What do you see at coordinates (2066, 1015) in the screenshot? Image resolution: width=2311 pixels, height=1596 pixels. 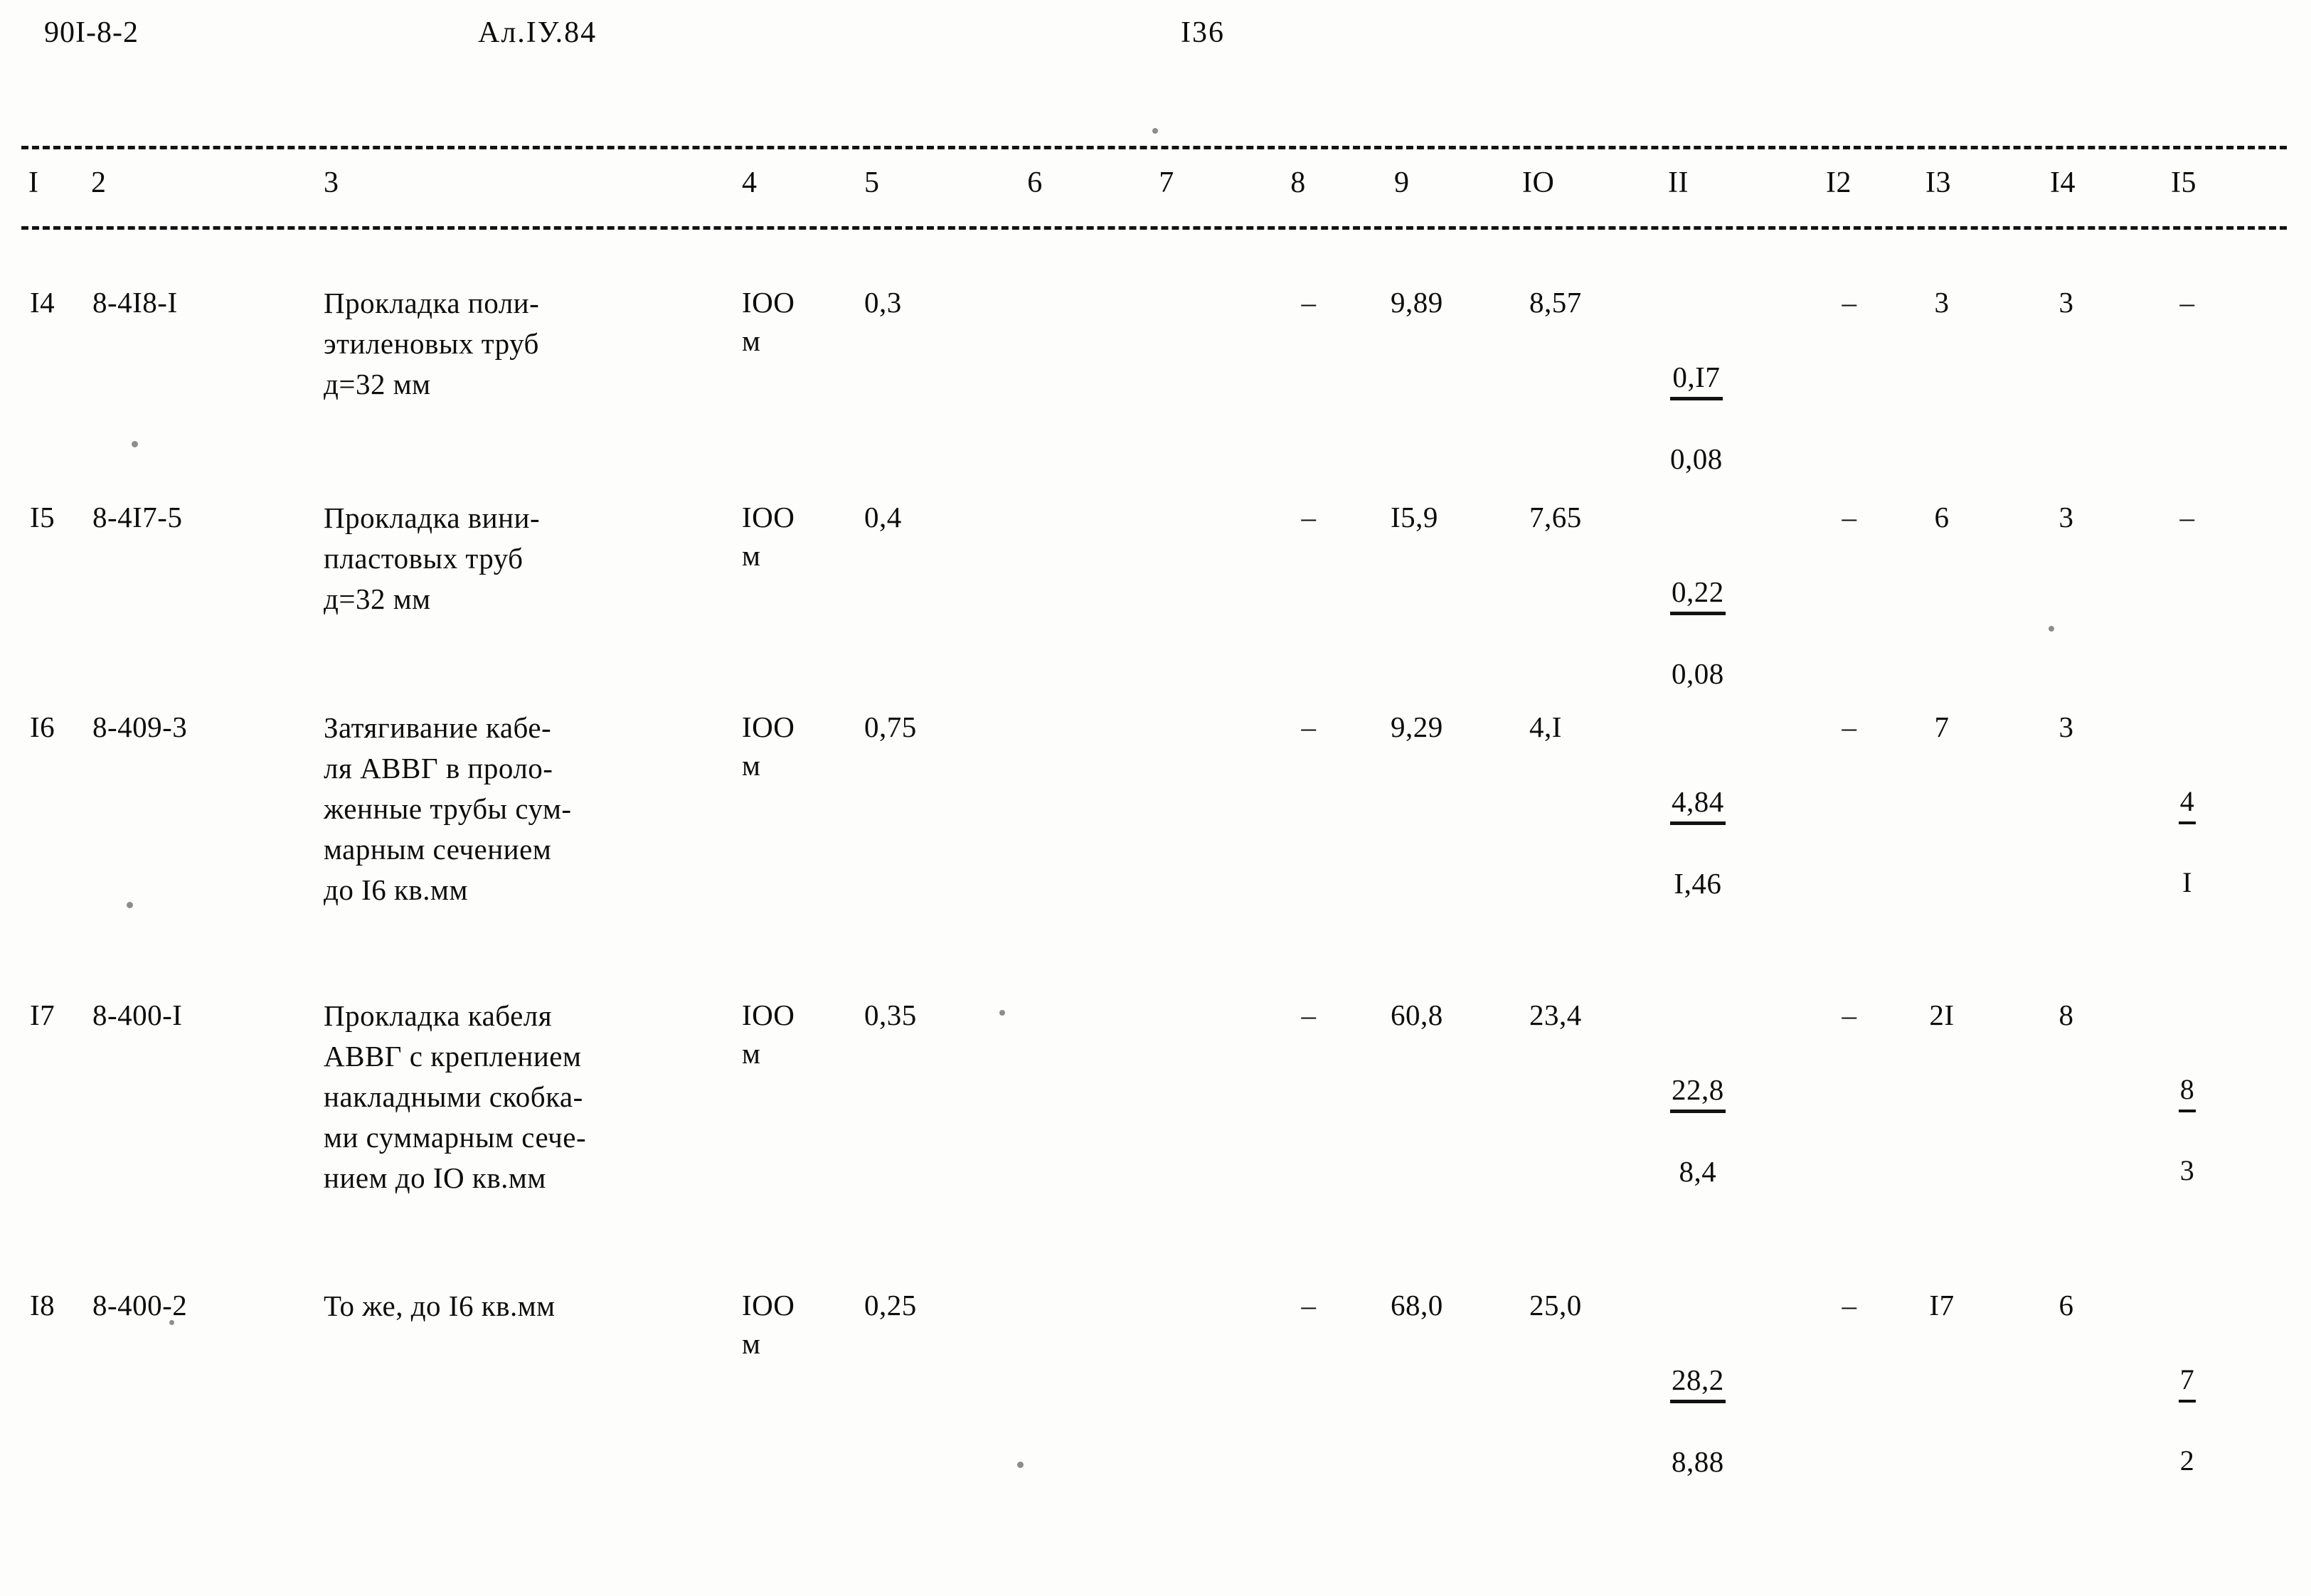 I see `value-col-14: 8` at bounding box center [2066, 1015].